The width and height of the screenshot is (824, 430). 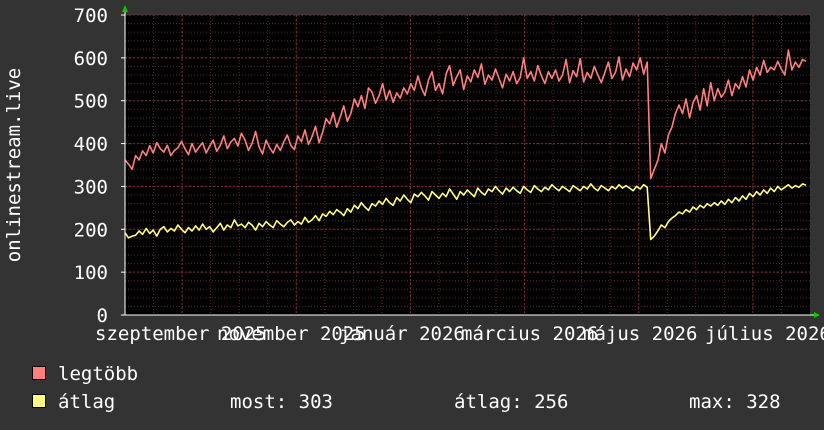 I want to click on y-axis-arrow, so click(x=125, y=8).